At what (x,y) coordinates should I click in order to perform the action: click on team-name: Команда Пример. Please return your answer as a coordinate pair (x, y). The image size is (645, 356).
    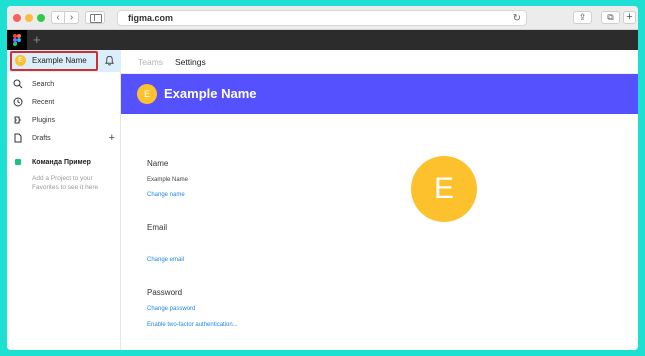
    Looking at the image, I should click on (61, 162).